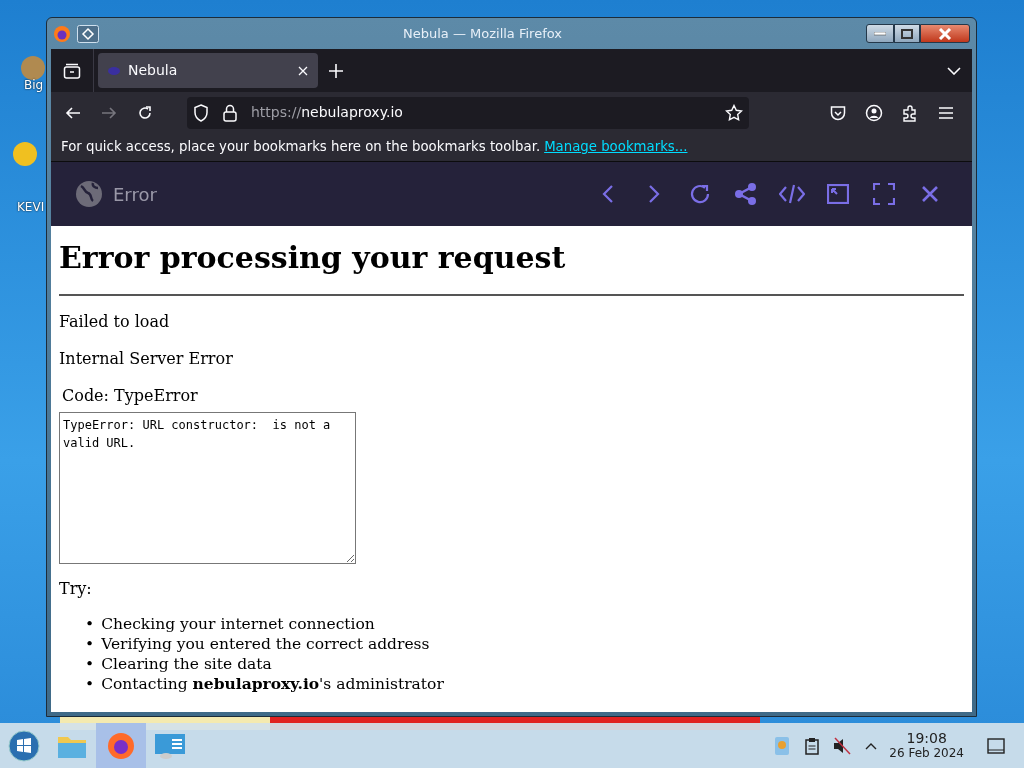 The height and width of the screenshot is (768, 1024). What do you see at coordinates (114, 70) in the screenshot?
I see `favicon-icon` at bounding box center [114, 70].